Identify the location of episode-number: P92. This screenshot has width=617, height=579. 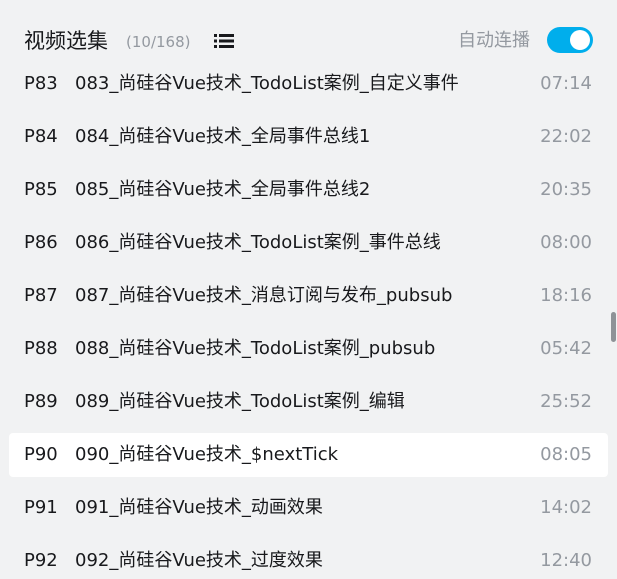
(41, 560).